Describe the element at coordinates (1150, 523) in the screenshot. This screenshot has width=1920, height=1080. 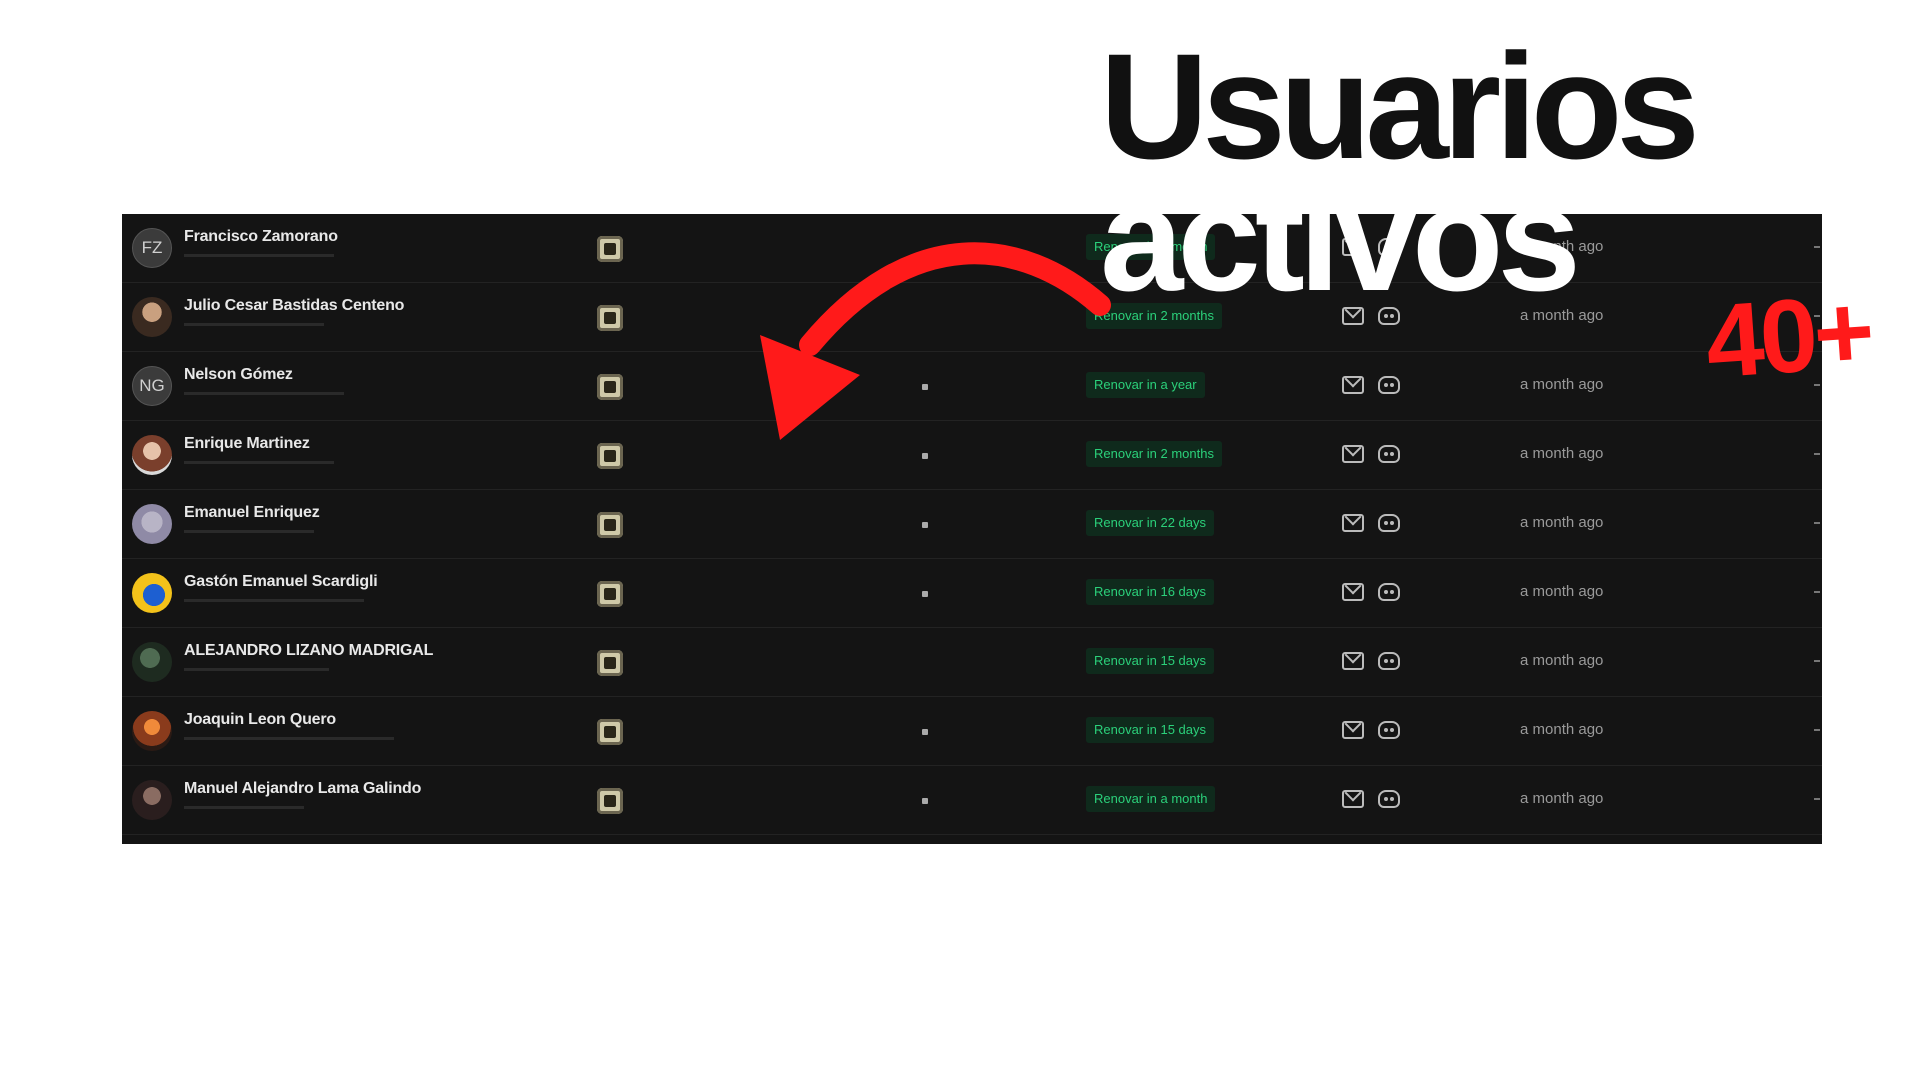
I see `status-badge: Renovar in 22 days` at that location.